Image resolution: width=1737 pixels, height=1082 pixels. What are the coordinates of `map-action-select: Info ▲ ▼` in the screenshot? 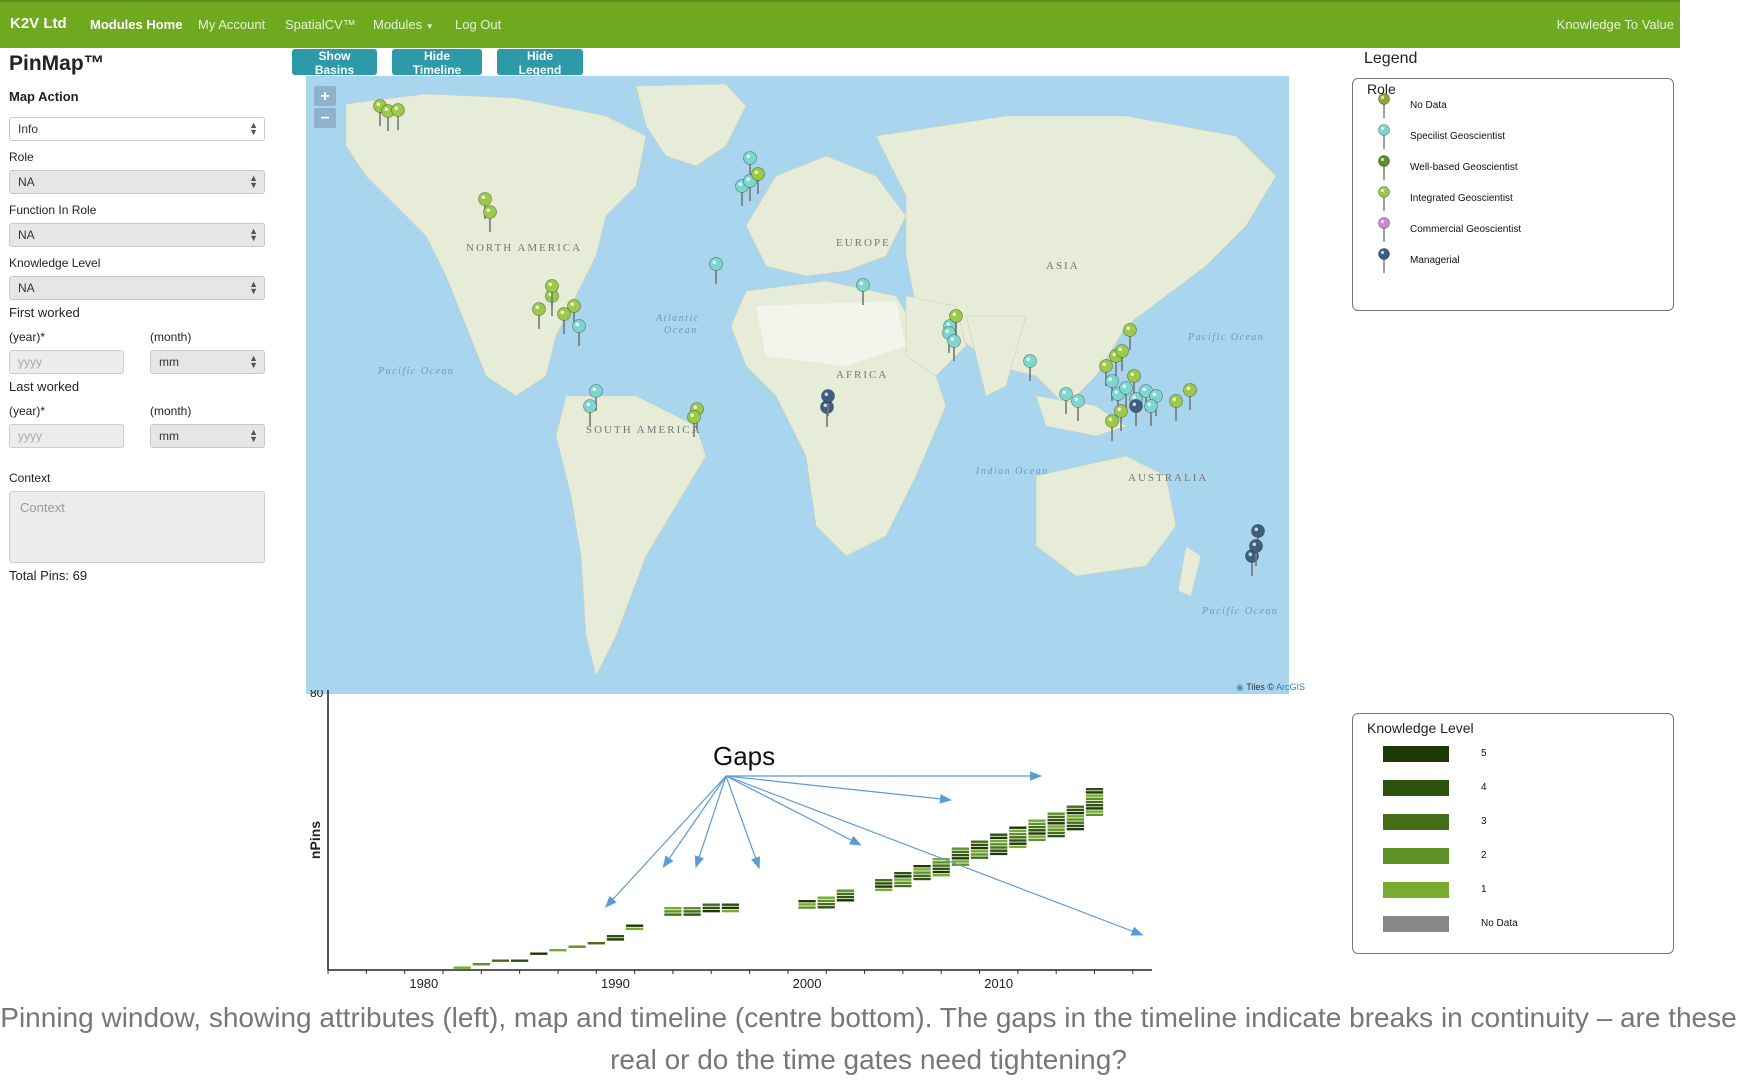 It's located at (137, 129).